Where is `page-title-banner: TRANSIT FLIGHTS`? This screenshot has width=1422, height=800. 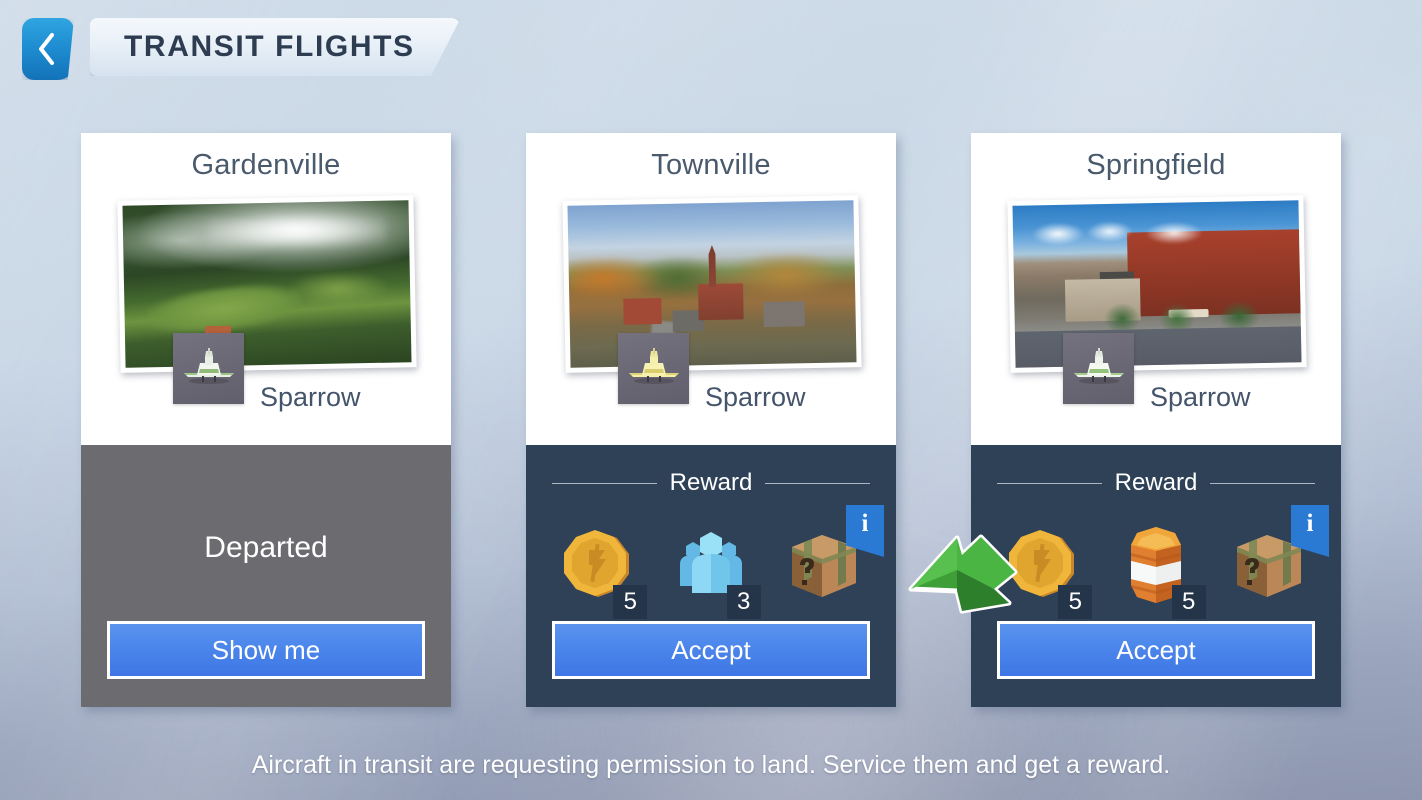 page-title-banner: TRANSIT FLIGHTS is located at coordinates (275, 47).